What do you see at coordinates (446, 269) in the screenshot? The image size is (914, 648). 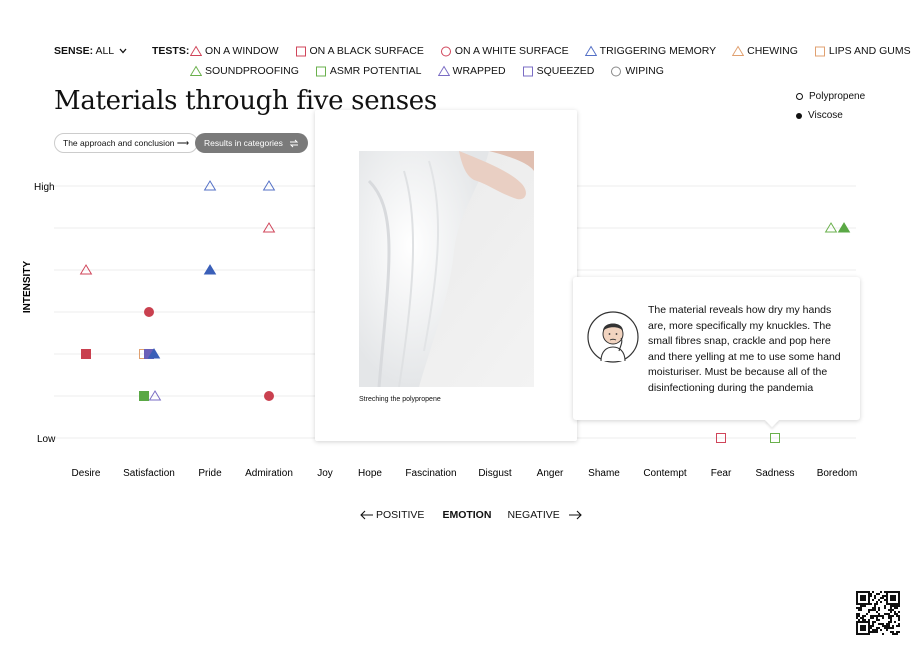 I see `polypropene-stretch-photo` at bounding box center [446, 269].